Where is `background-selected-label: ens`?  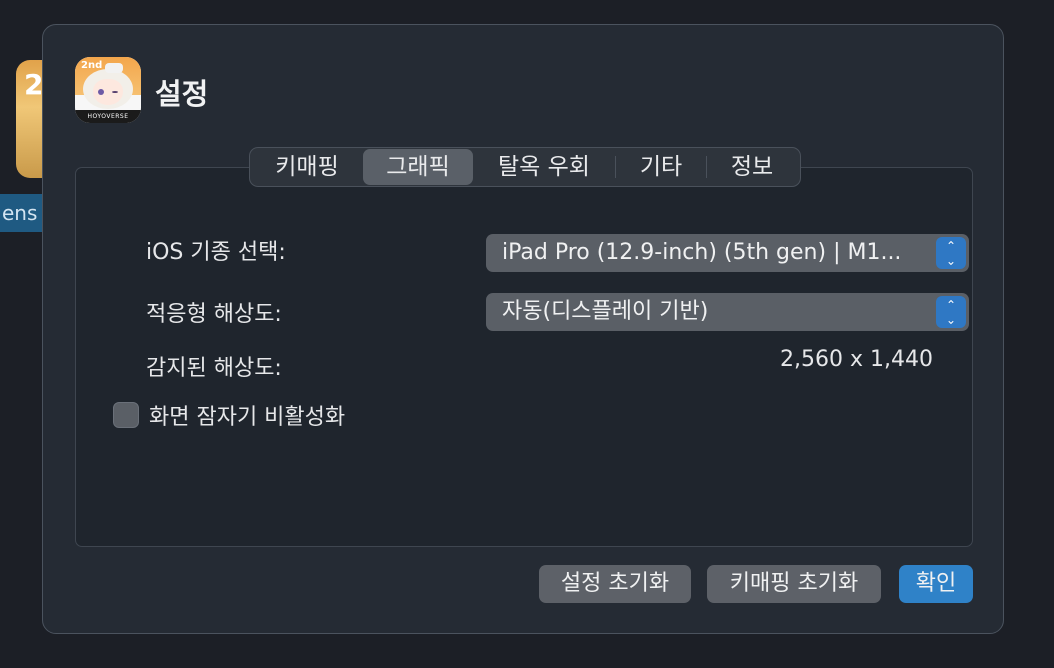 background-selected-label: ens is located at coordinates (21, 213).